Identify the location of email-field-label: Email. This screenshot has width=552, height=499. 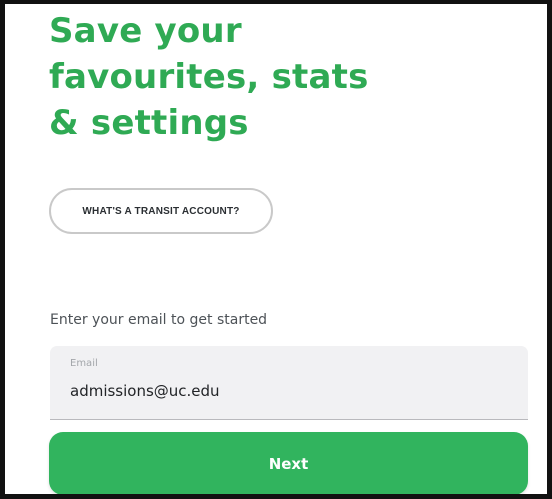
(84, 363).